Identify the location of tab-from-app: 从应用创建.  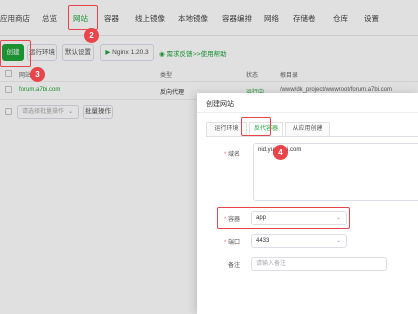
(307, 129).